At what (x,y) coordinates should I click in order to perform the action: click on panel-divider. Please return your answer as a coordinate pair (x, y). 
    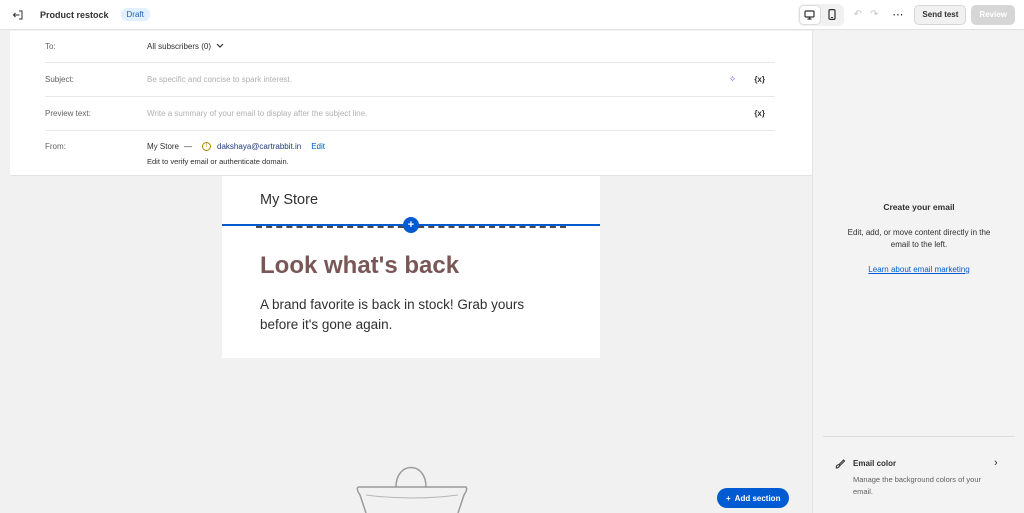
    Looking at the image, I should click on (919, 436).